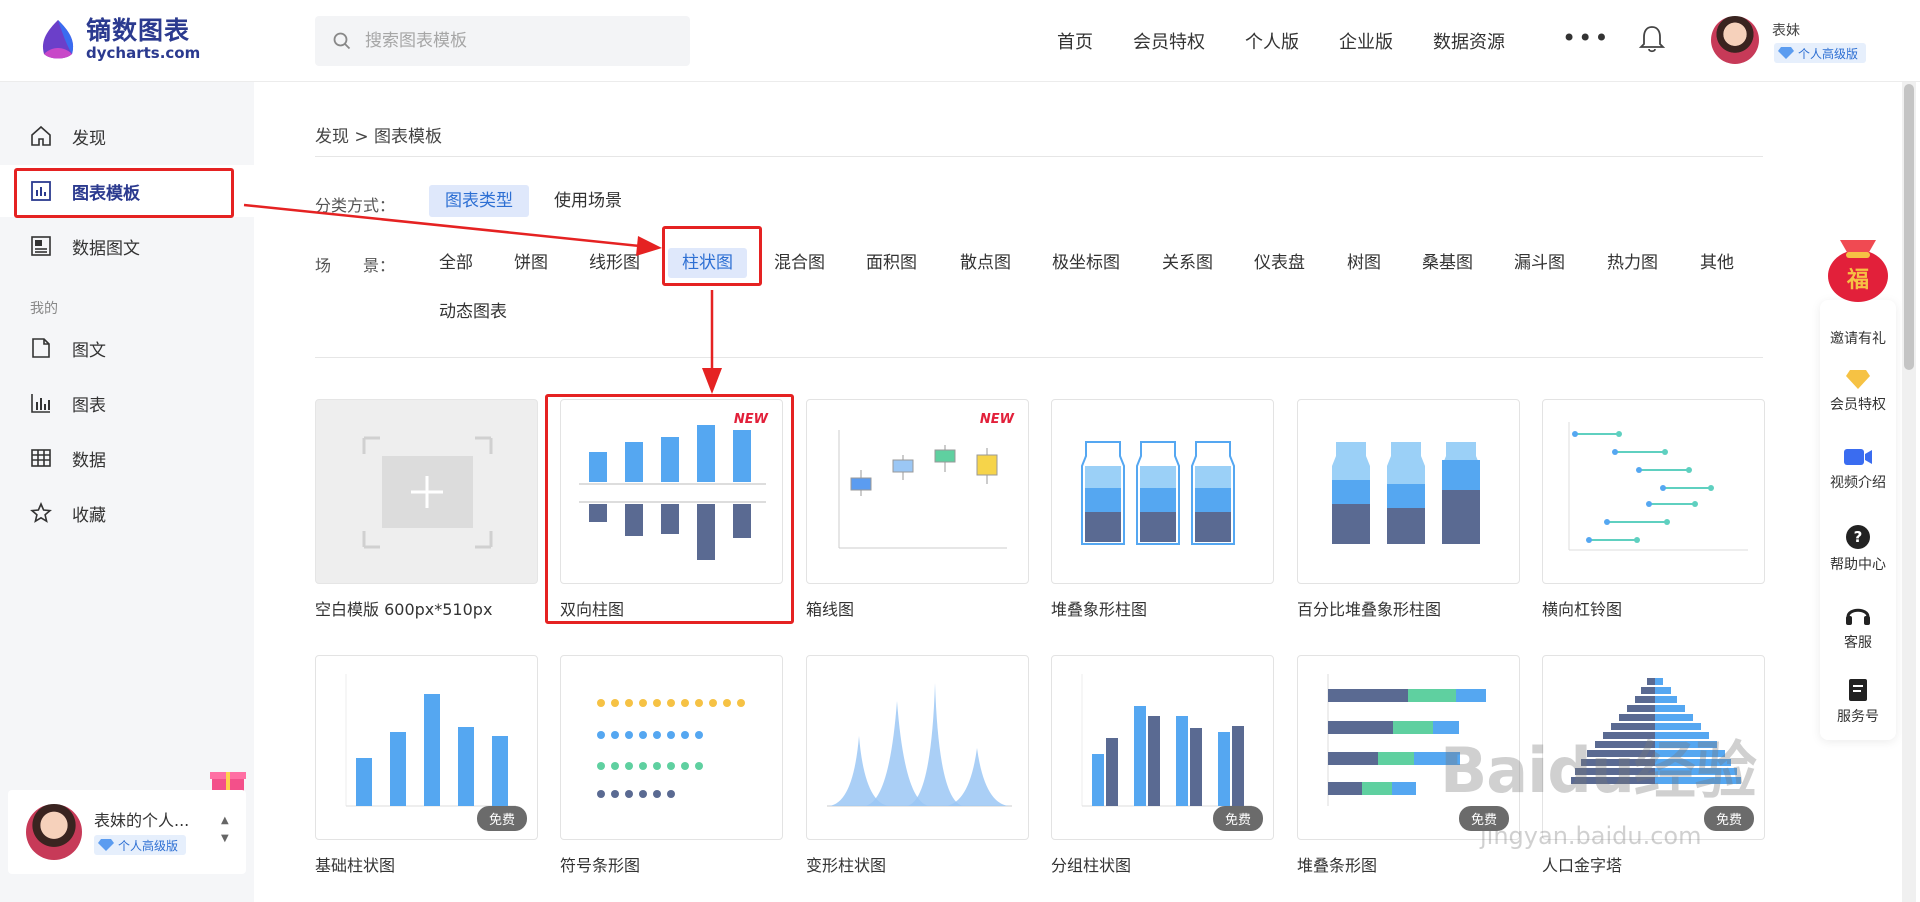 The height and width of the screenshot is (902, 1920). I want to click on float-label: 客服, so click(1858, 643).